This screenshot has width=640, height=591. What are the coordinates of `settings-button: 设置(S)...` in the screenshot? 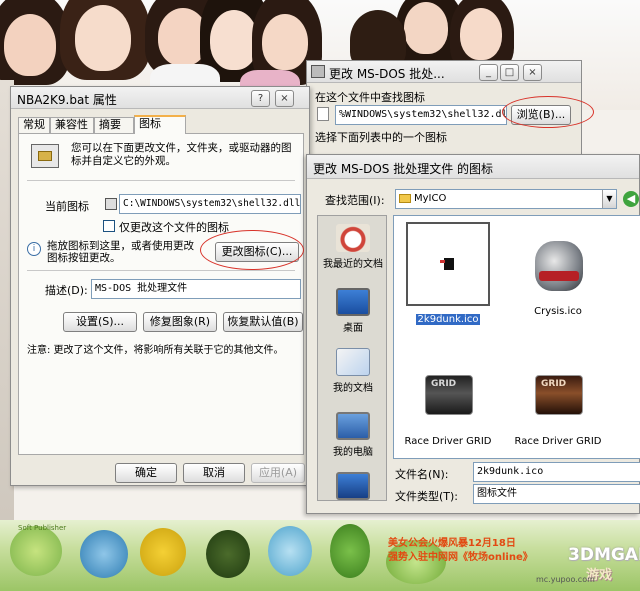 It's located at (100, 322).